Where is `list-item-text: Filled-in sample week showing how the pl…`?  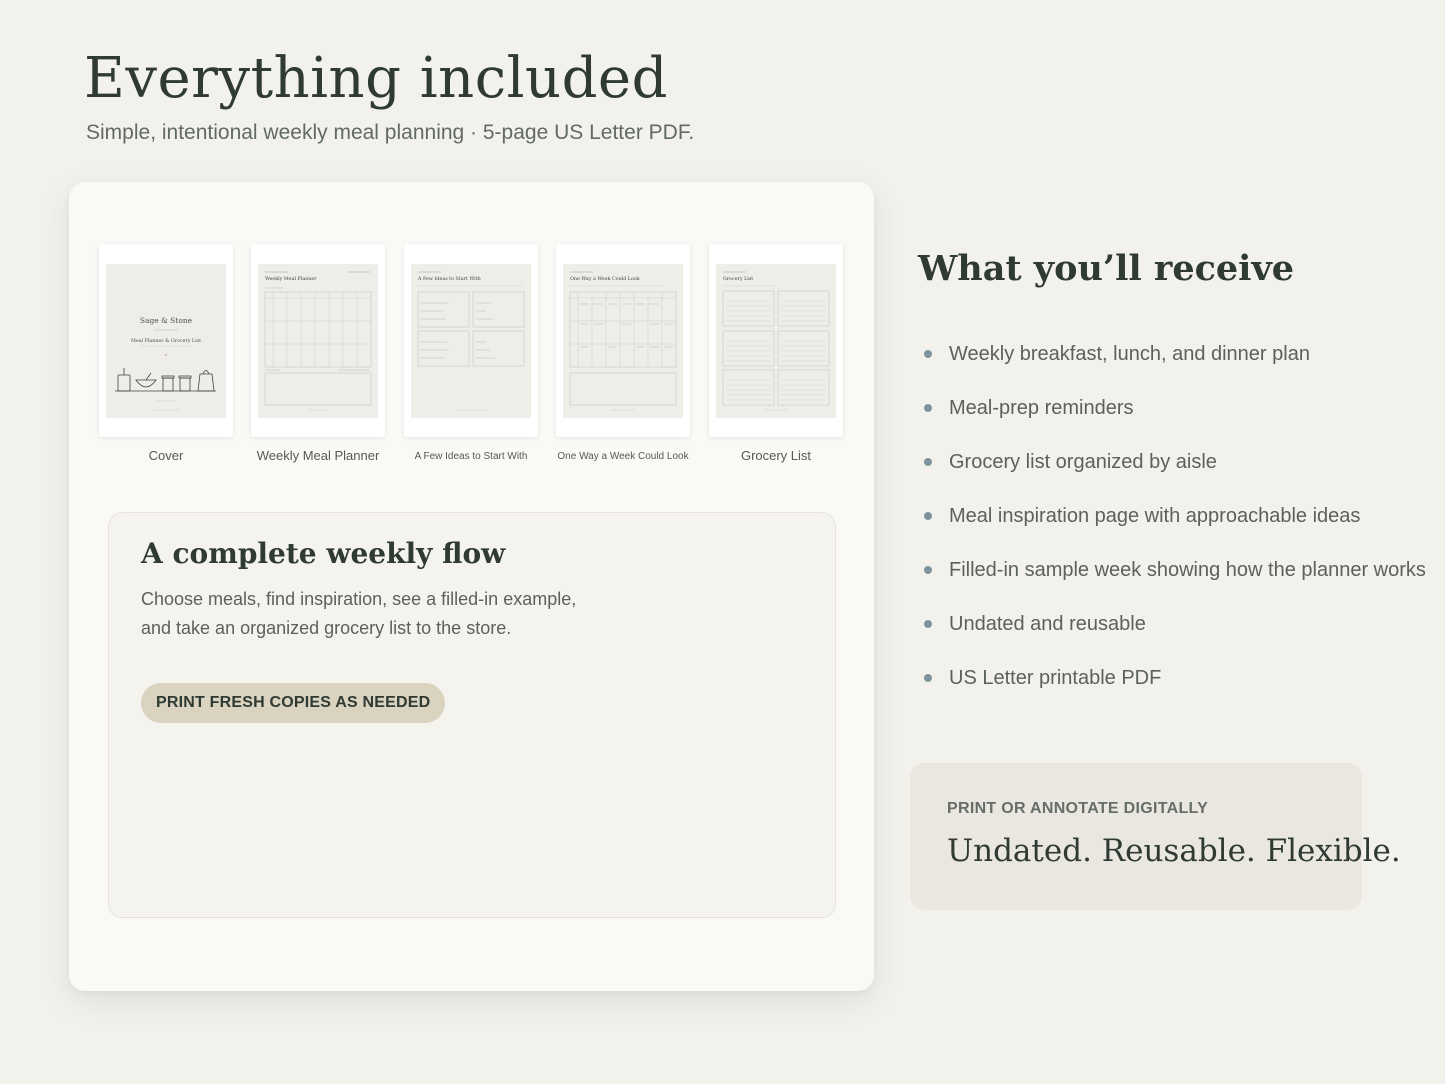
list-item-text: Filled-in sample week showing how the pl… is located at coordinates (1187, 570).